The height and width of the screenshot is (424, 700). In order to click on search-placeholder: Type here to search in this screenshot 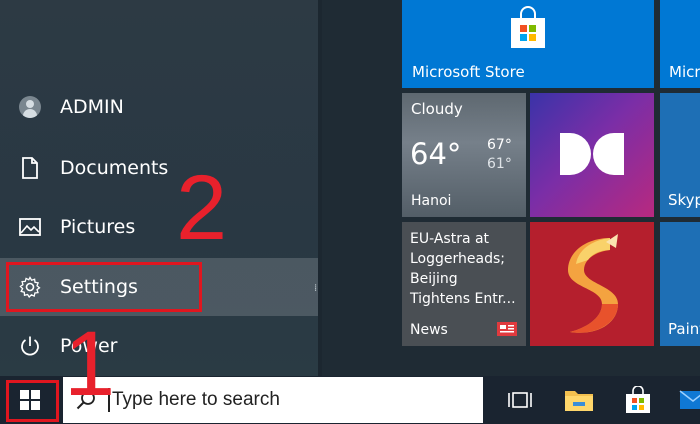, I will do `click(194, 400)`.